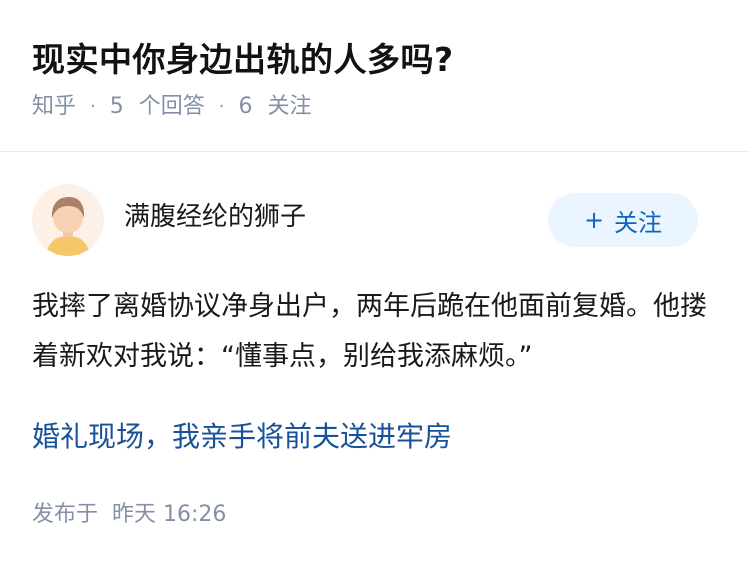 This screenshot has width=750, height=566. I want to click on answers-count-label: 个回答, so click(171, 106).